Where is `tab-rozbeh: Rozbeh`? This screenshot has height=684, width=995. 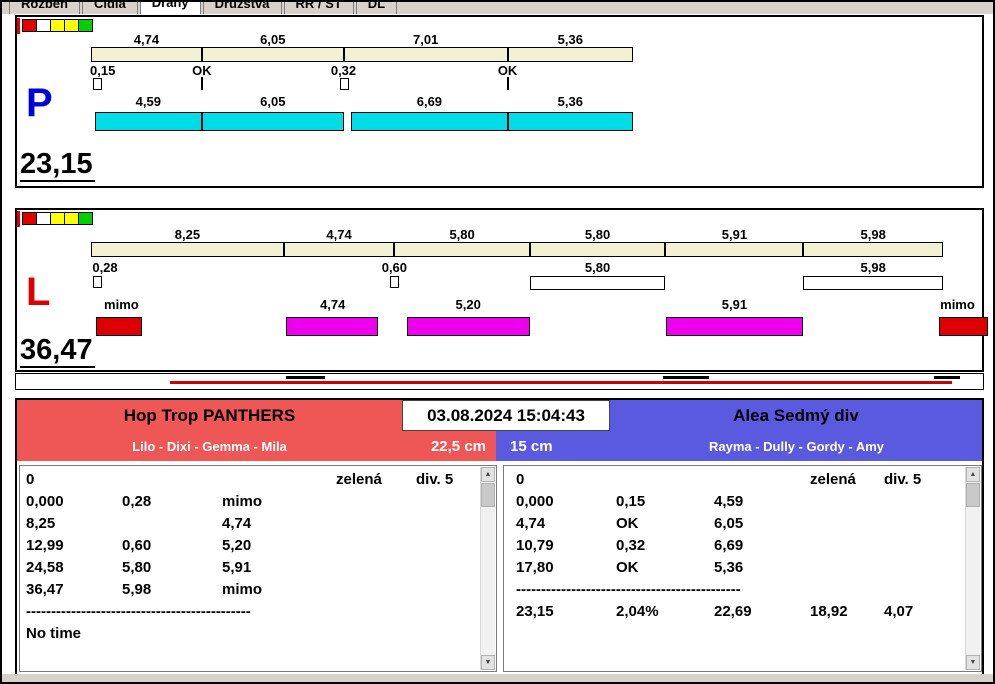
tab-rozbeh: Rozbeh is located at coordinates (44, 8).